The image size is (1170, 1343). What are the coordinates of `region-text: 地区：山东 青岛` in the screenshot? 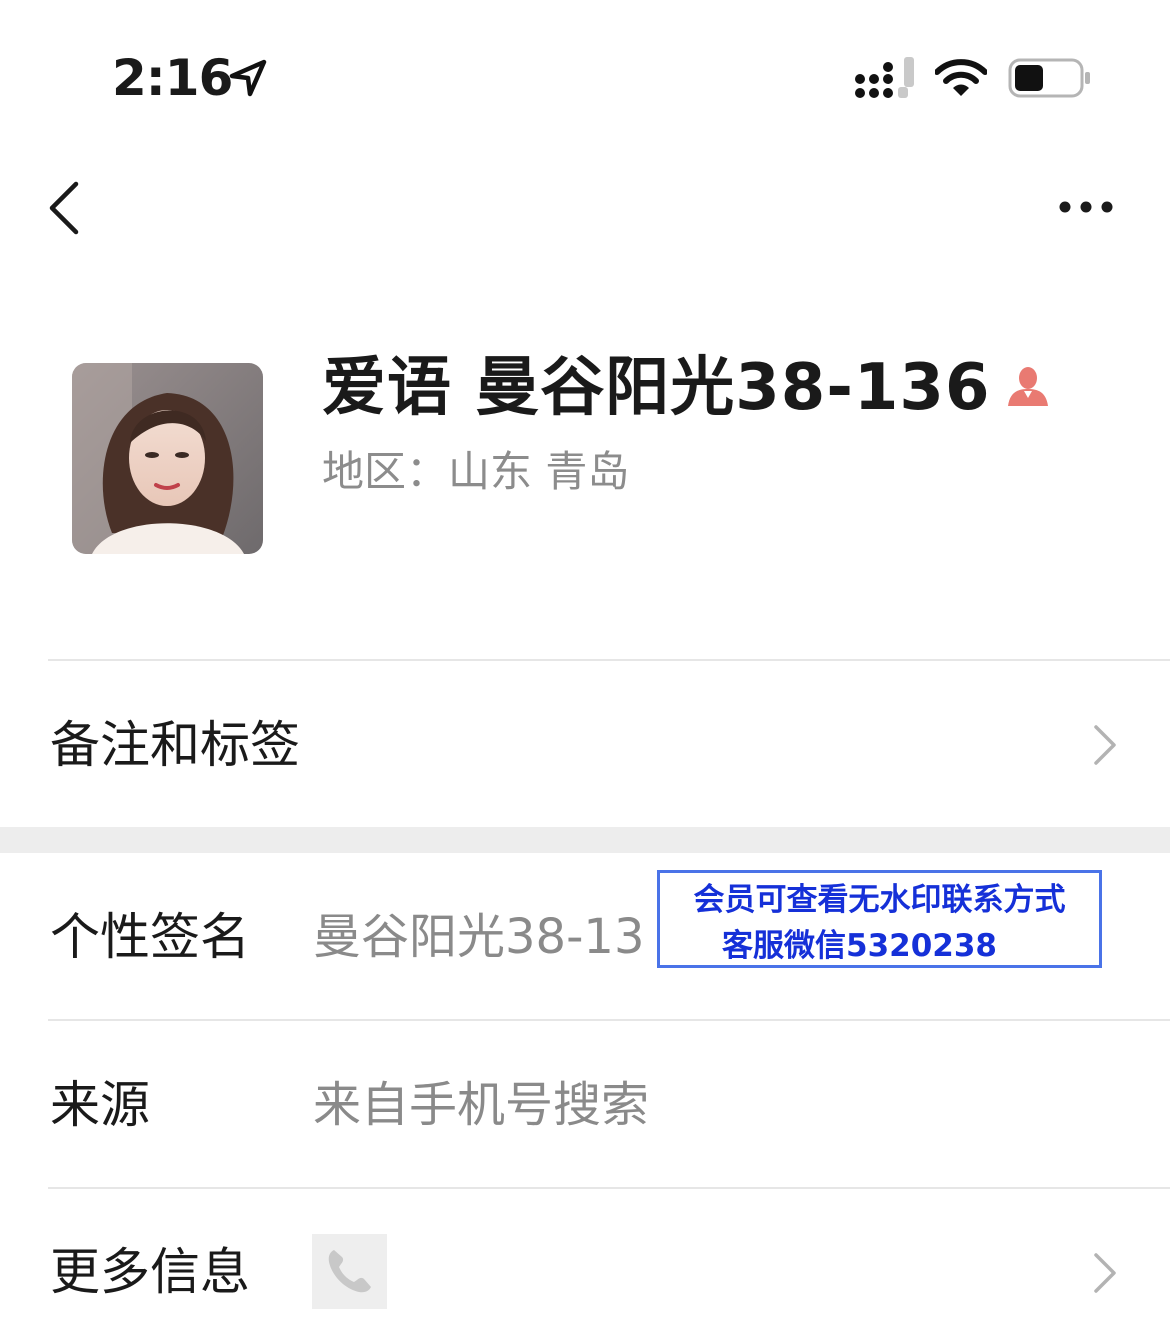 It's located at (476, 471).